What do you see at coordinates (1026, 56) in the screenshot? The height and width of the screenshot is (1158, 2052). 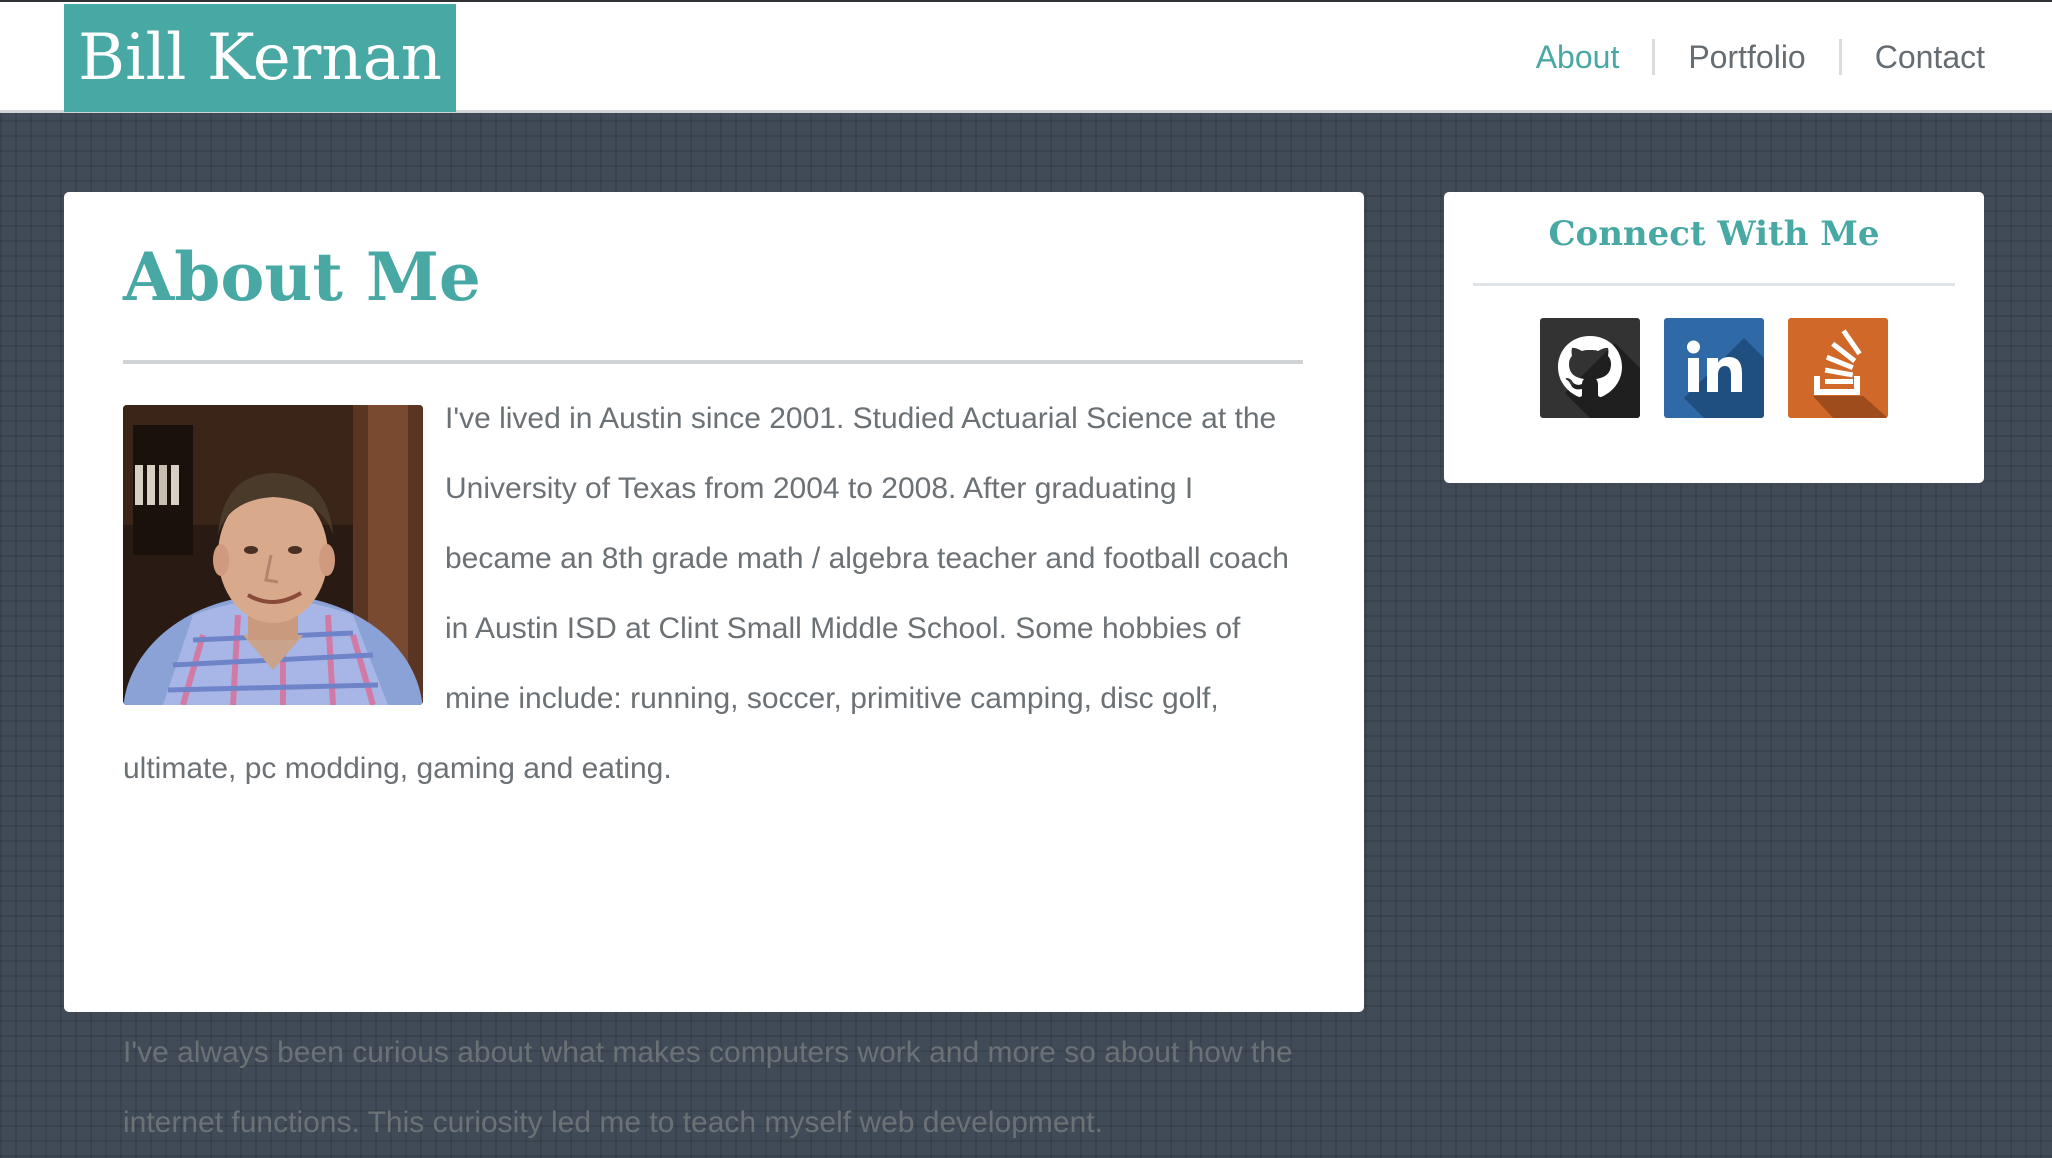 I see `site-header: Bill Kernan About Portfolio Contact` at bounding box center [1026, 56].